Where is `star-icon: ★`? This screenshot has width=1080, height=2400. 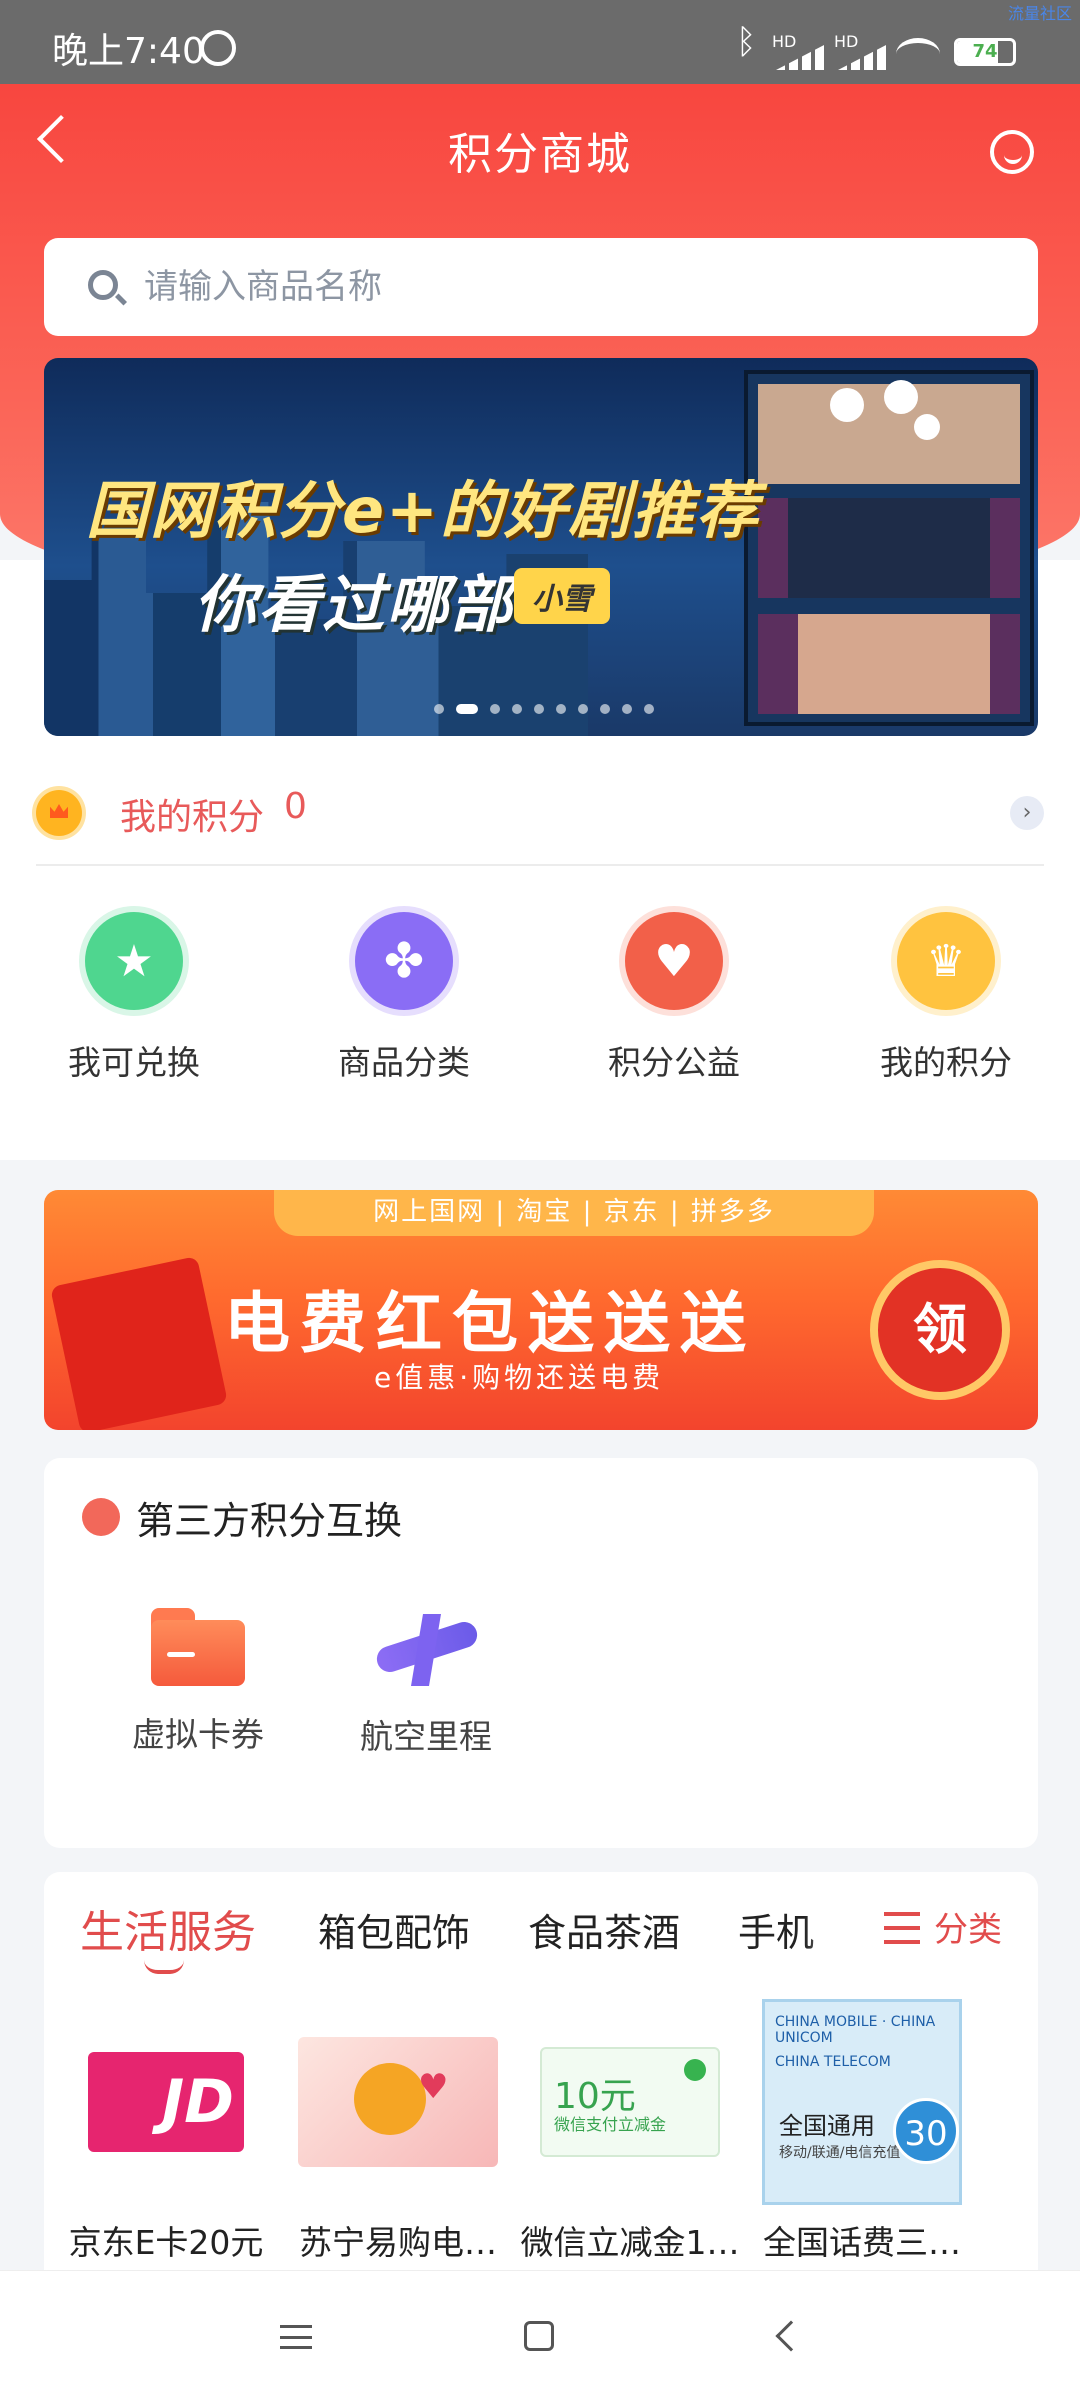
star-icon: ★ is located at coordinates (134, 961).